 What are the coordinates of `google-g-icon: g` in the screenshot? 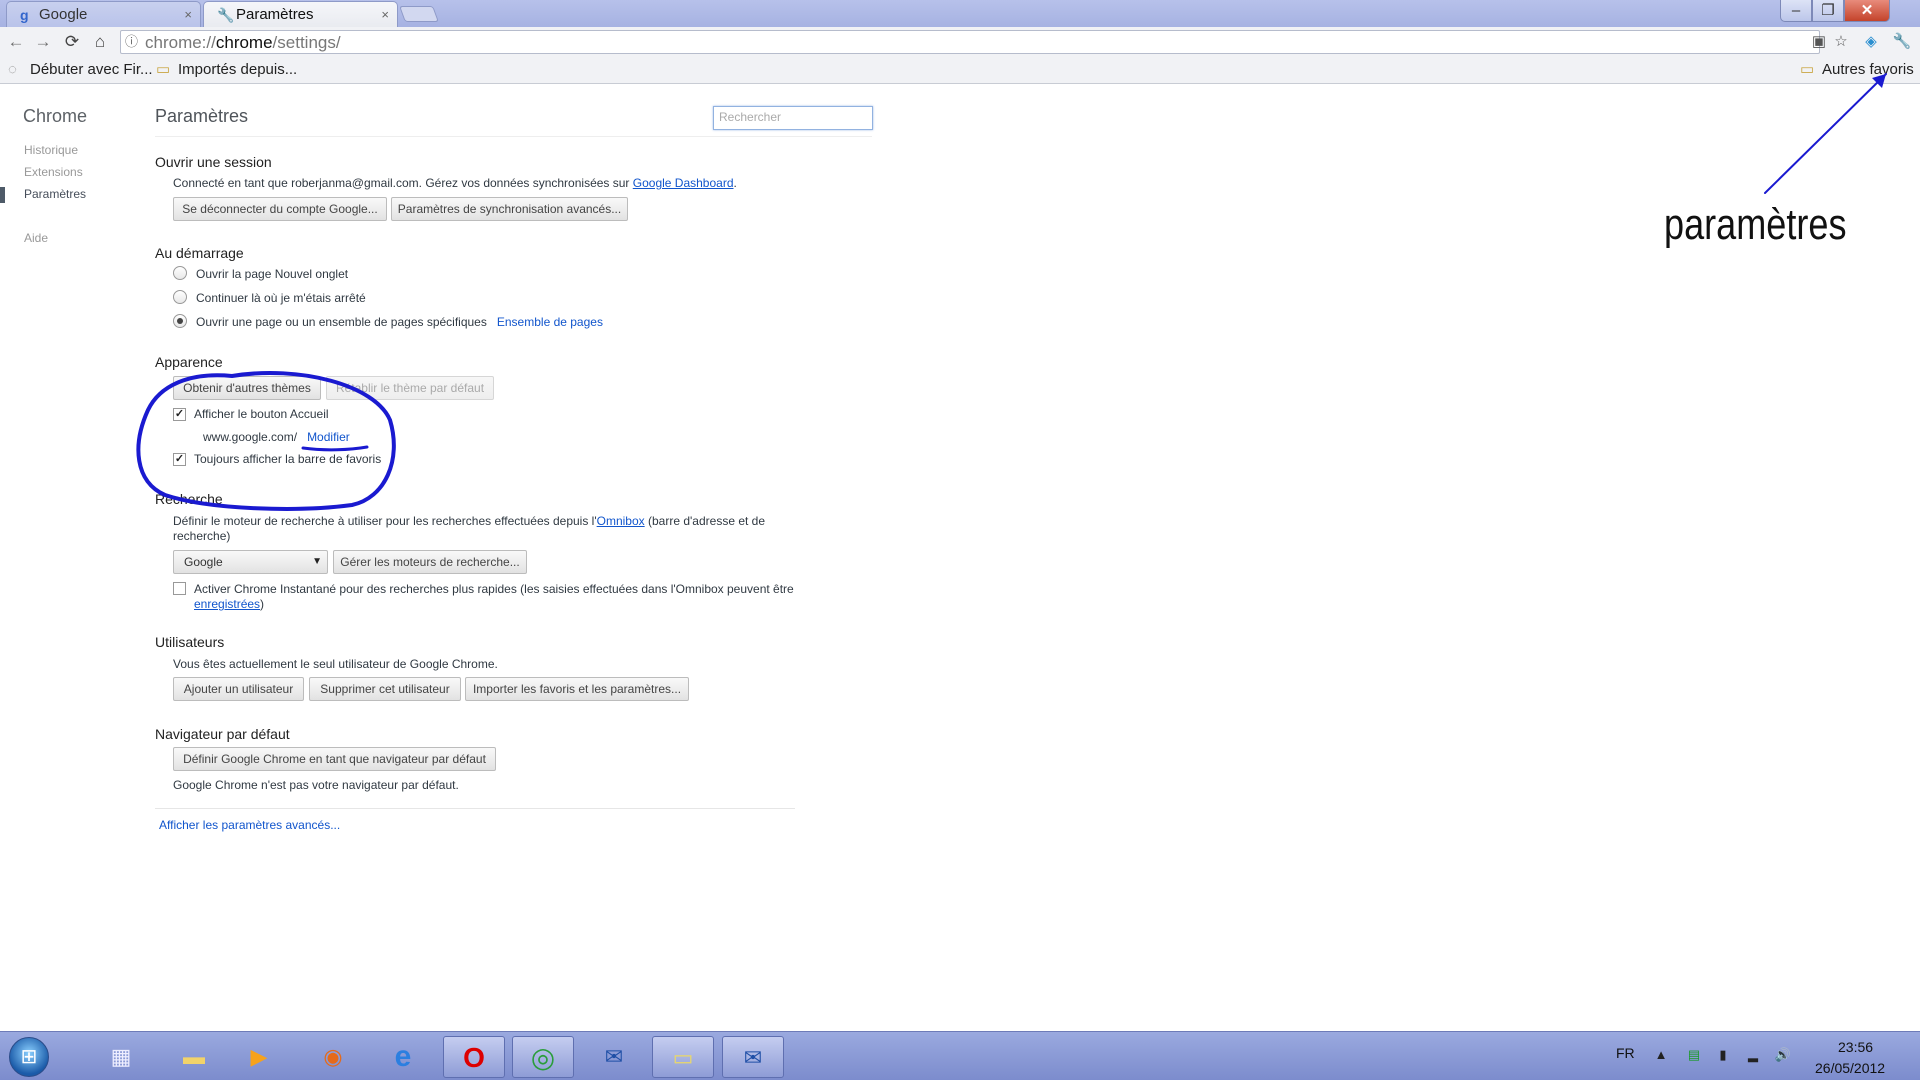 It's located at (24, 15).